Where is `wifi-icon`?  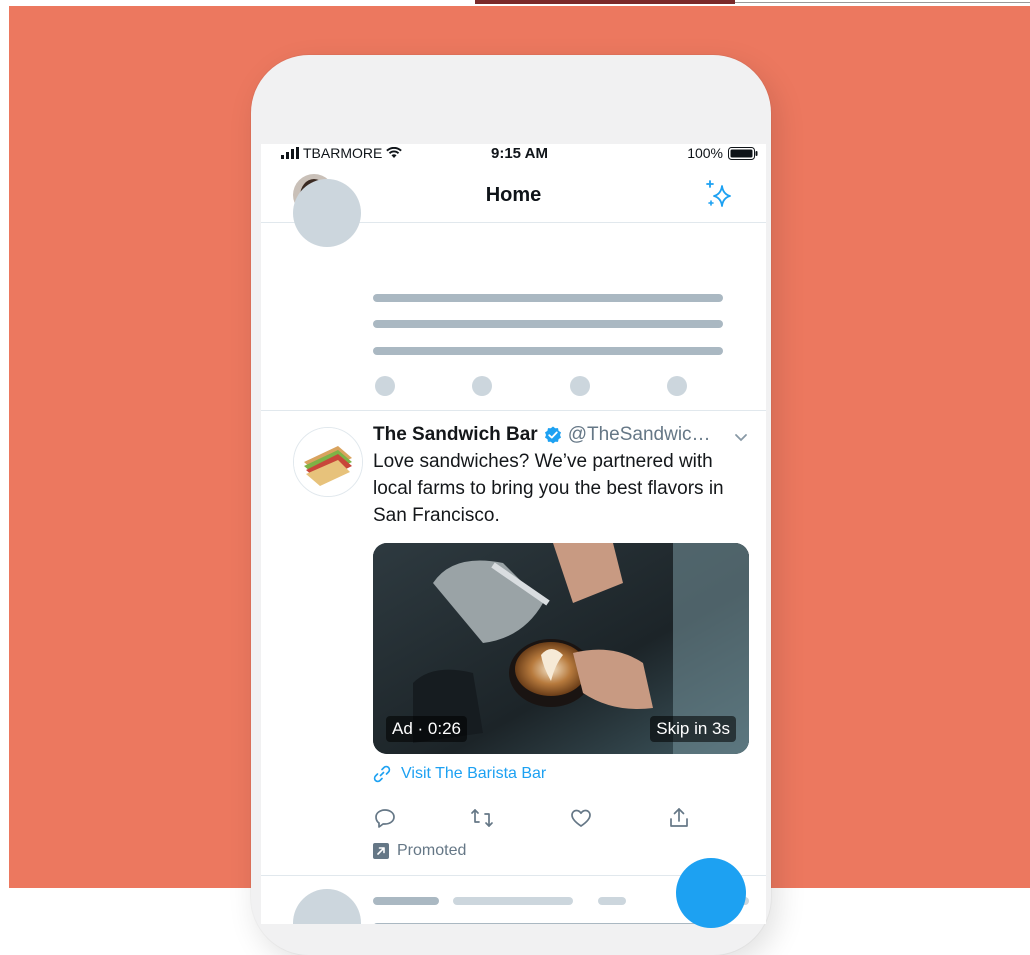
wifi-icon is located at coordinates (394, 152).